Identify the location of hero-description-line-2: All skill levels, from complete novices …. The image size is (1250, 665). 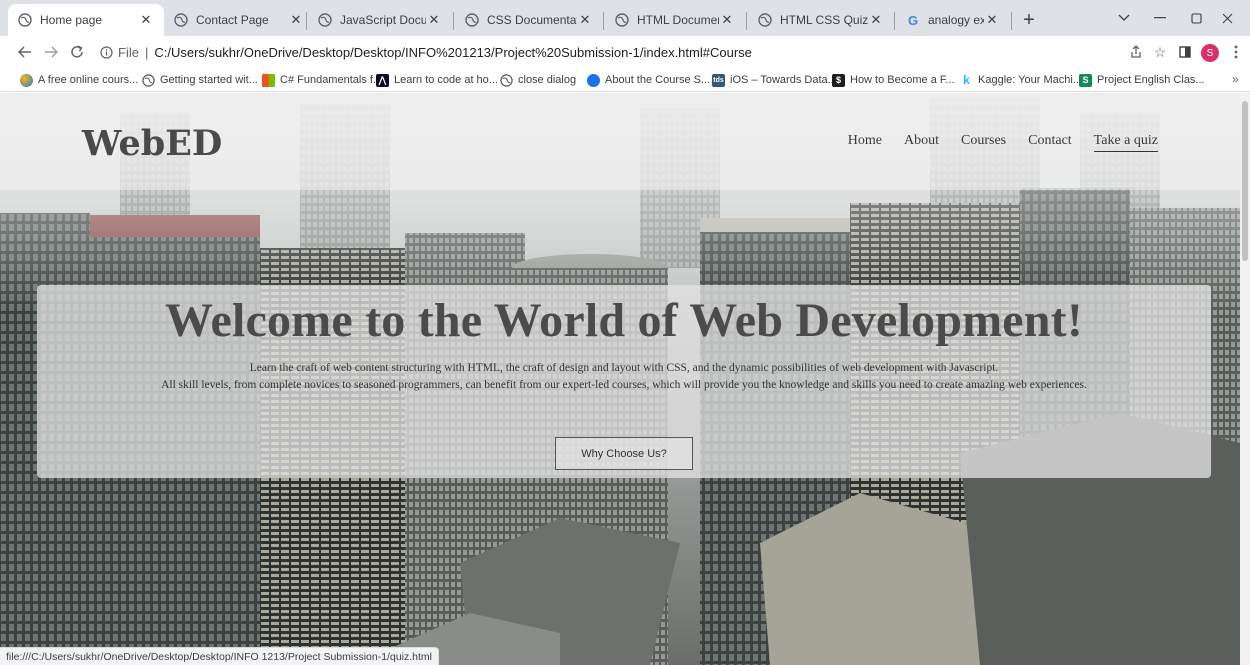
(624, 385).